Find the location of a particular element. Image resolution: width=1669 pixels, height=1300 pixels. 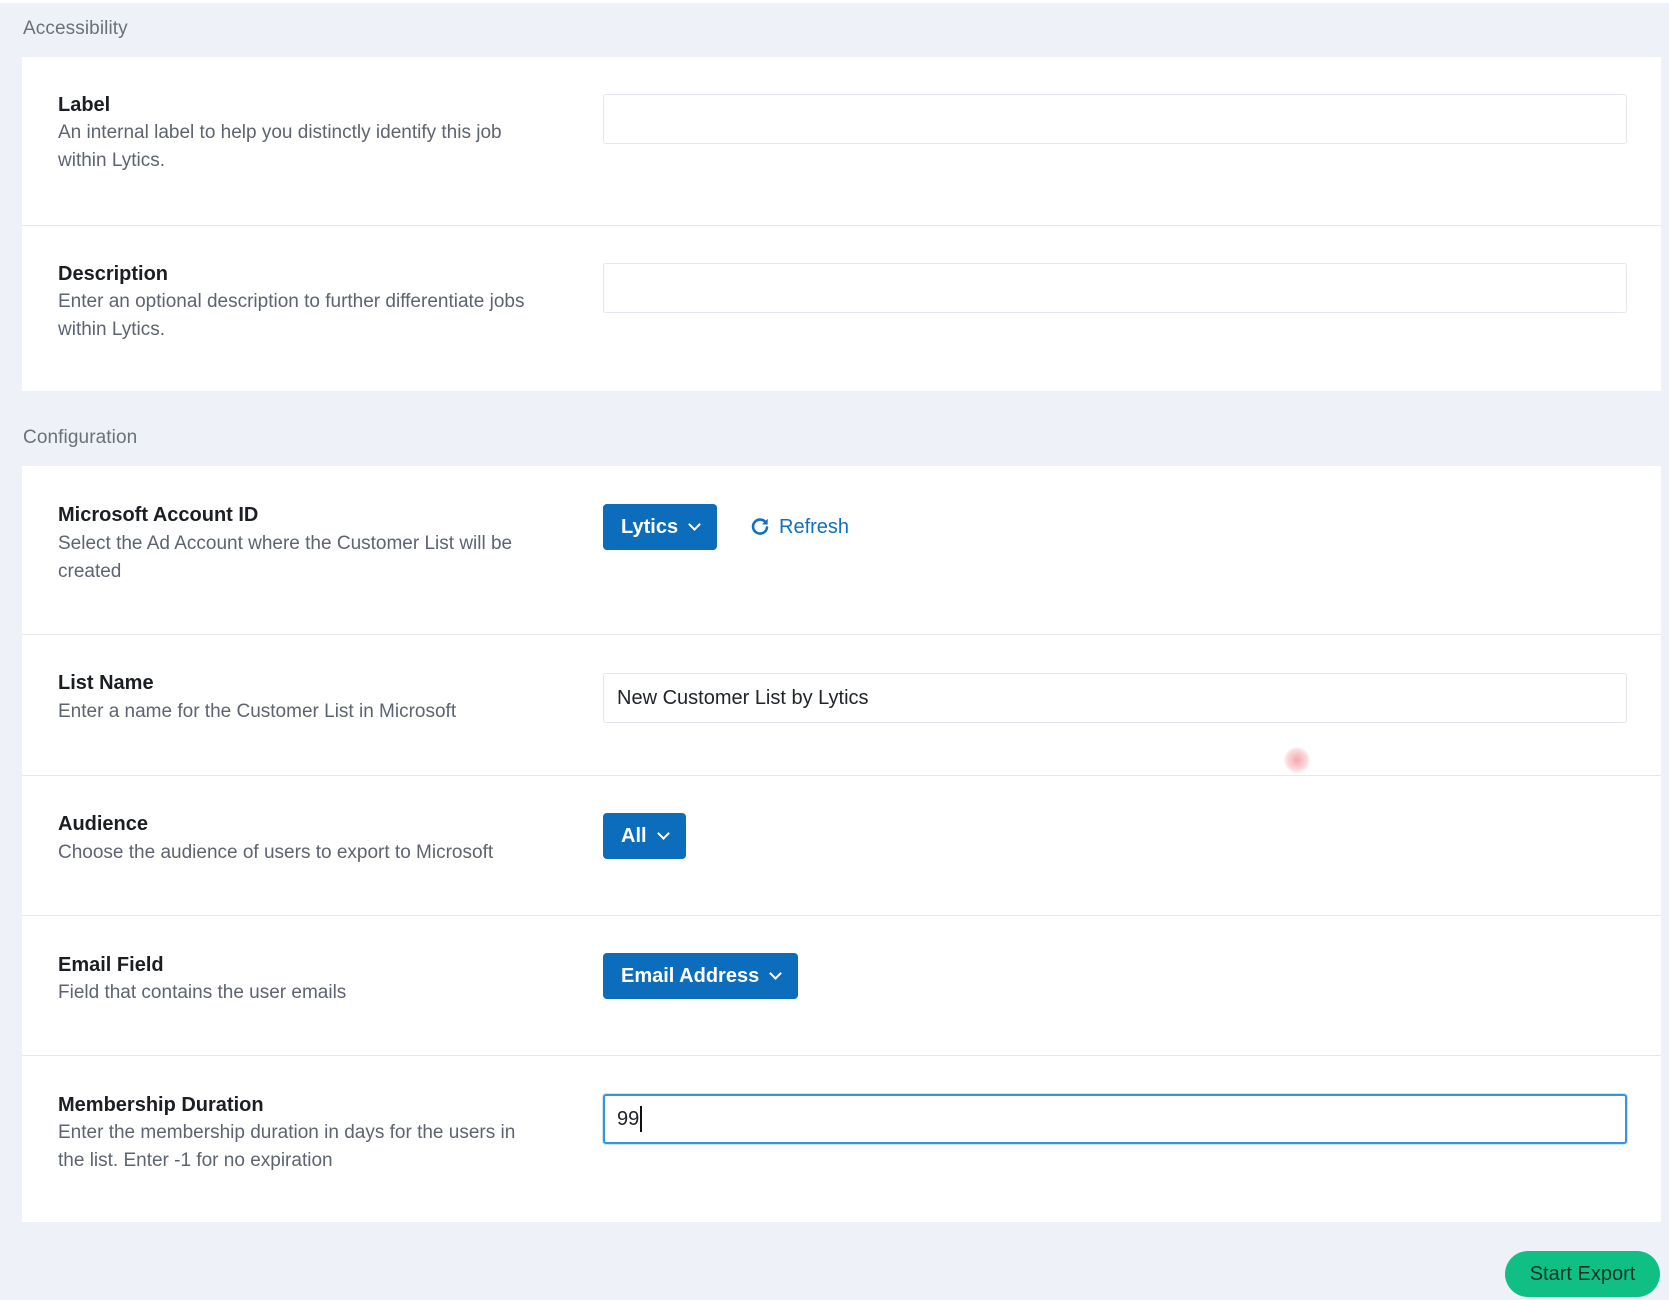

membership-duration-input: 99 is located at coordinates (1115, 1119).